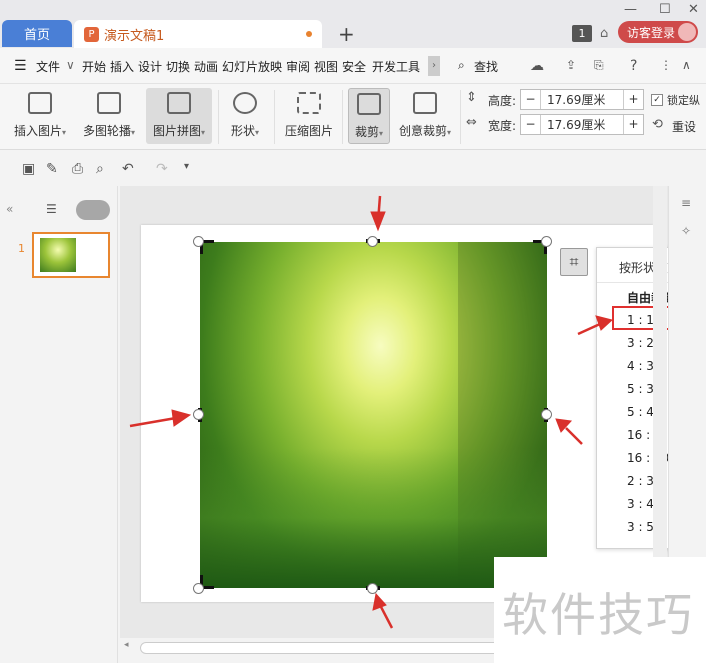  Describe the element at coordinates (574, 436) in the screenshot. I see `arrow-right` at that location.